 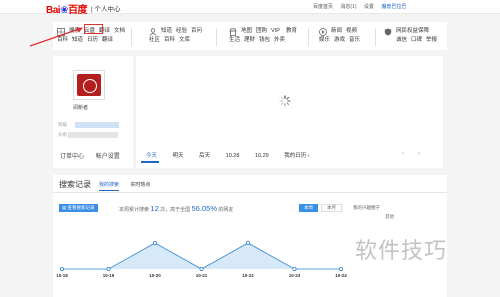 What do you see at coordinates (296, 155) in the screenshot?
I see `my-calendar-link: 我的日历 ›` at bounding box center [296, 155].